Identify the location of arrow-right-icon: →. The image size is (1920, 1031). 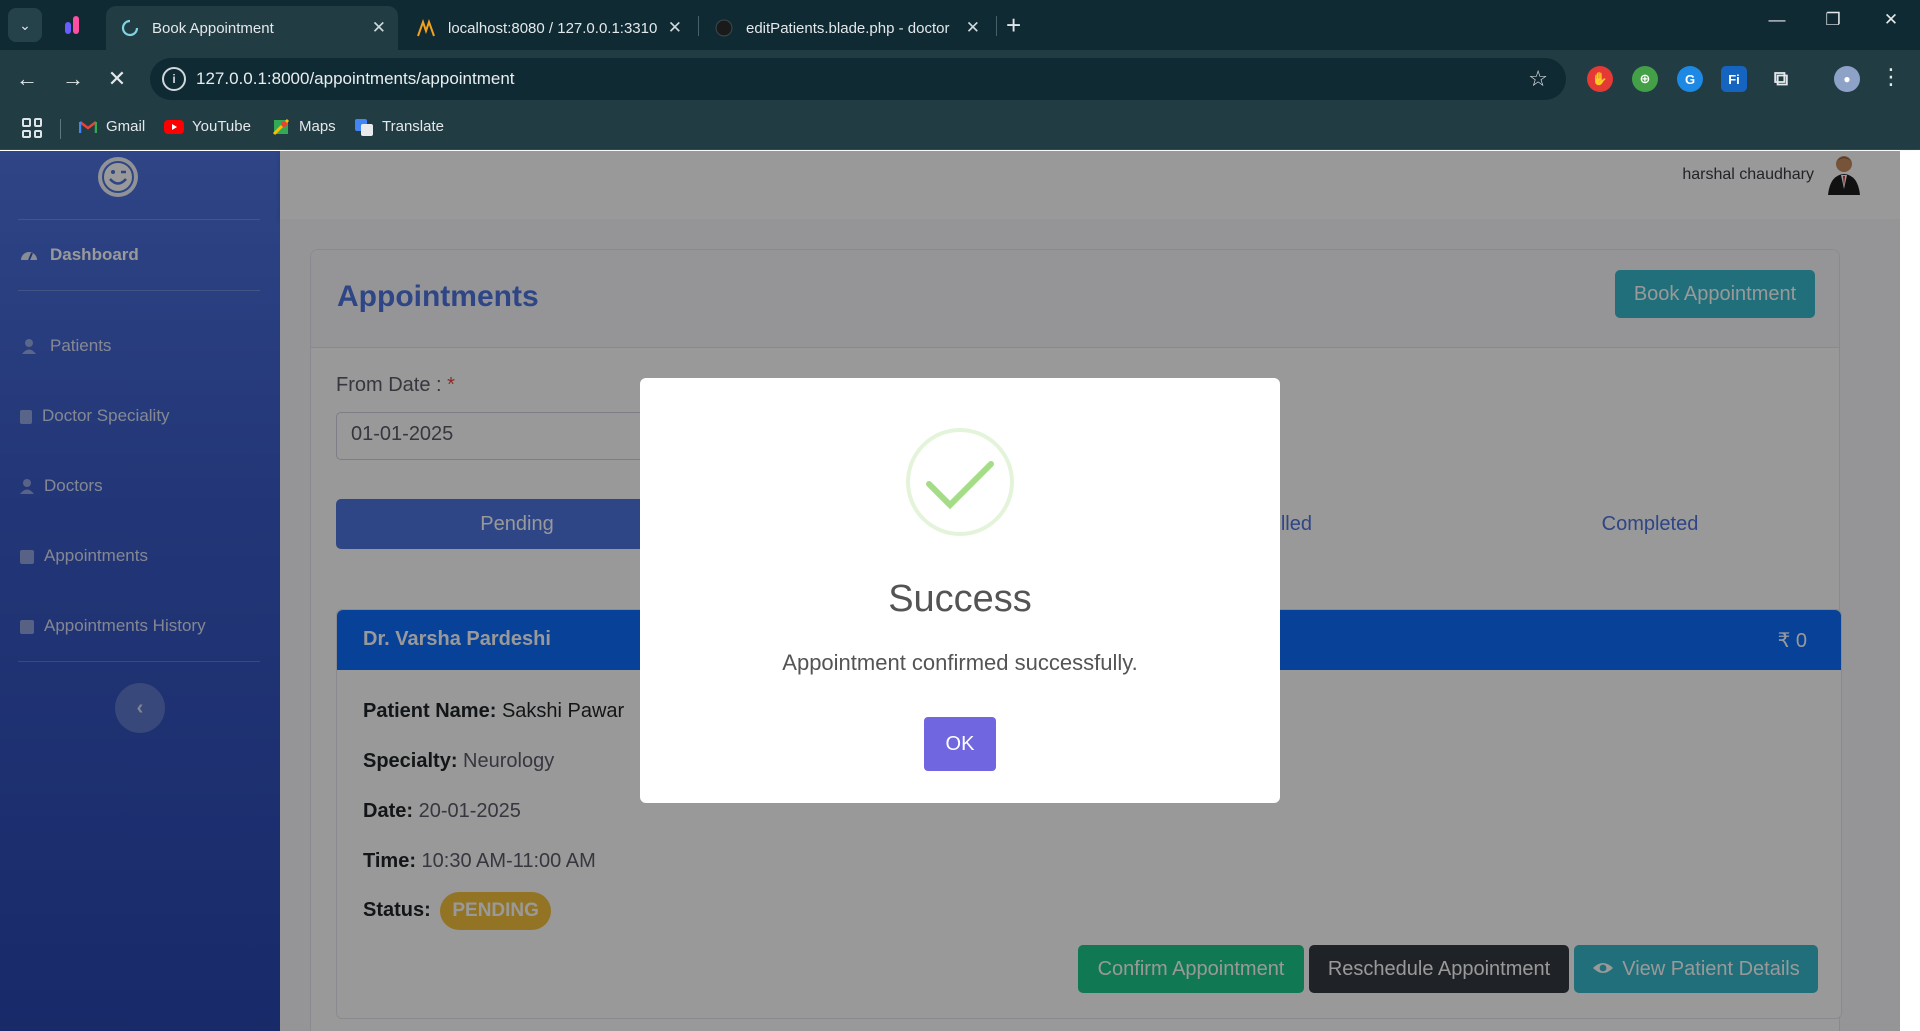
(73, 78).